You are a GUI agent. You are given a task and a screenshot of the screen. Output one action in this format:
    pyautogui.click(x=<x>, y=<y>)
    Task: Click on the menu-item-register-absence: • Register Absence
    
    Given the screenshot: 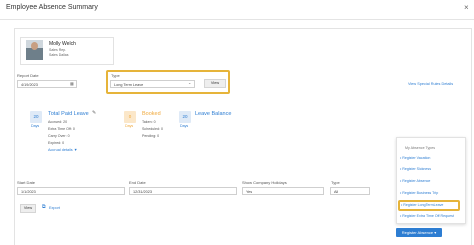 What is the action you would take?
    pyautogui.click(x=415, y=181)
    